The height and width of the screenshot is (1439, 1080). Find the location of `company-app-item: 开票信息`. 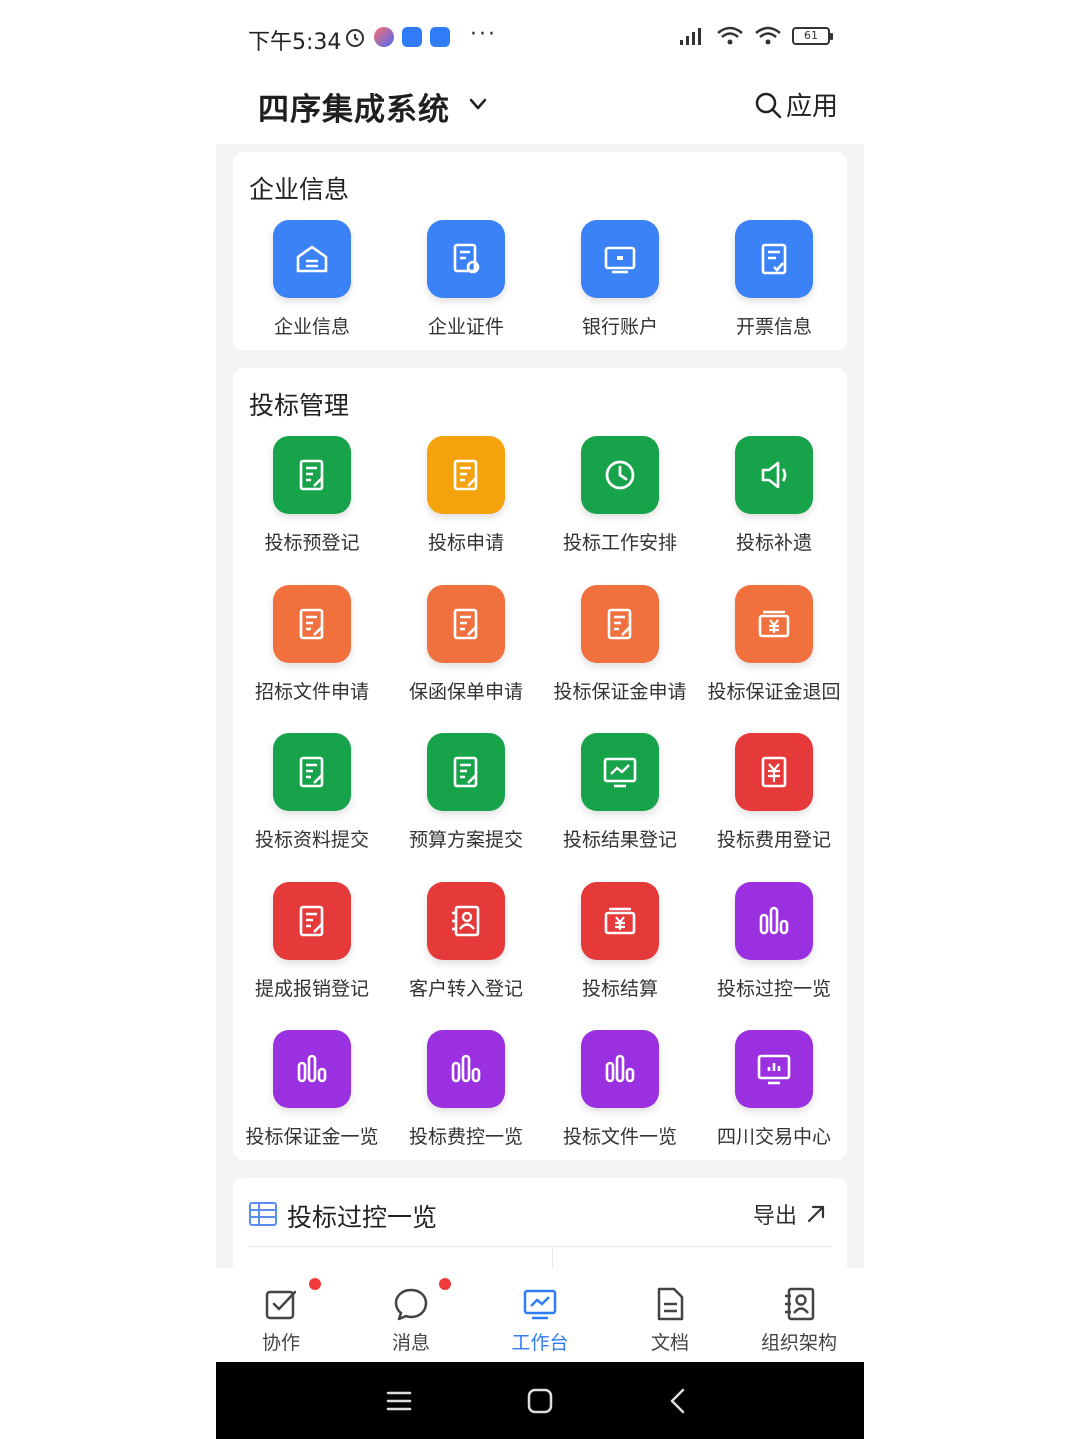

company-app-item: 开票信息 is located at coordinates (774, 285).